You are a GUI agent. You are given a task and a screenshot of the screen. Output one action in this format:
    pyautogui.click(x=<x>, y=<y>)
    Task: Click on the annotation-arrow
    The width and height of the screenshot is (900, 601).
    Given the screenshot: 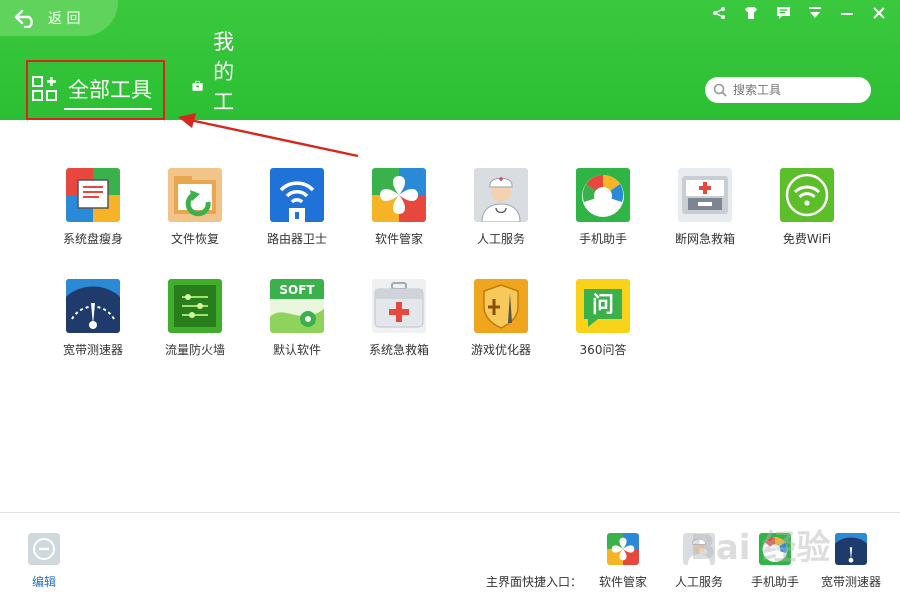 What is the action you would take?
    pyautogui.click(x=268, y=135)
    